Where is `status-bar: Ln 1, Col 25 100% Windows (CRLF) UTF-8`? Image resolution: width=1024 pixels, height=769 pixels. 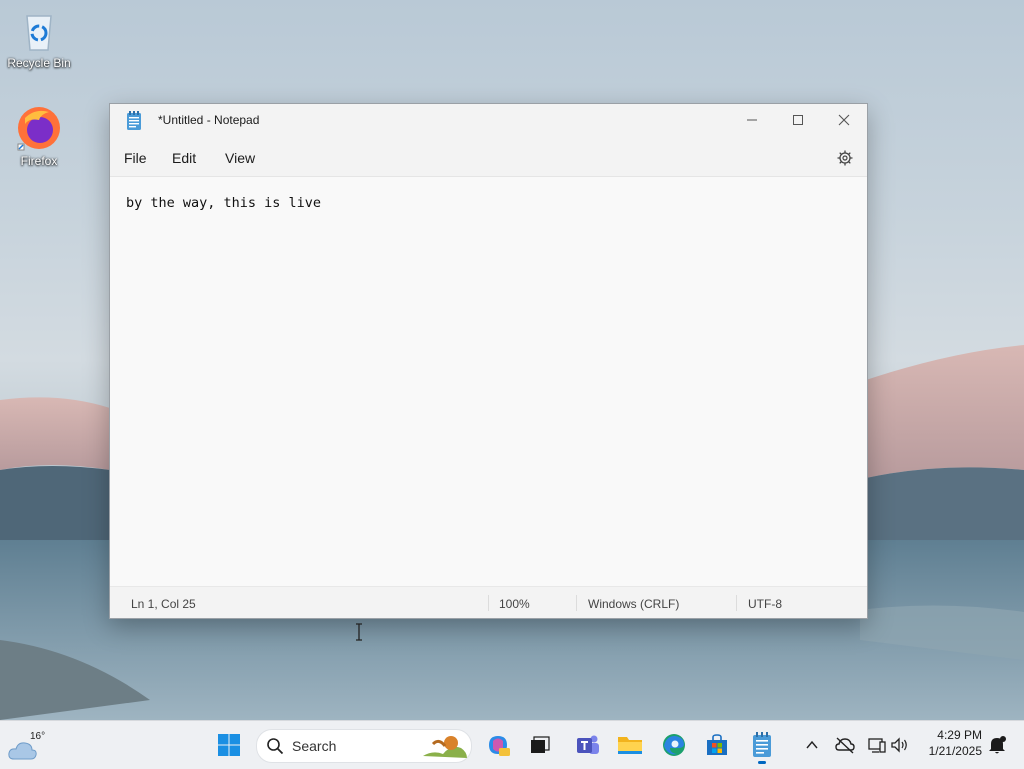 status-bar: Ln 1, Col 25 100% Windows (CRLF) UTF-8 is located at coordinates (488, 602).